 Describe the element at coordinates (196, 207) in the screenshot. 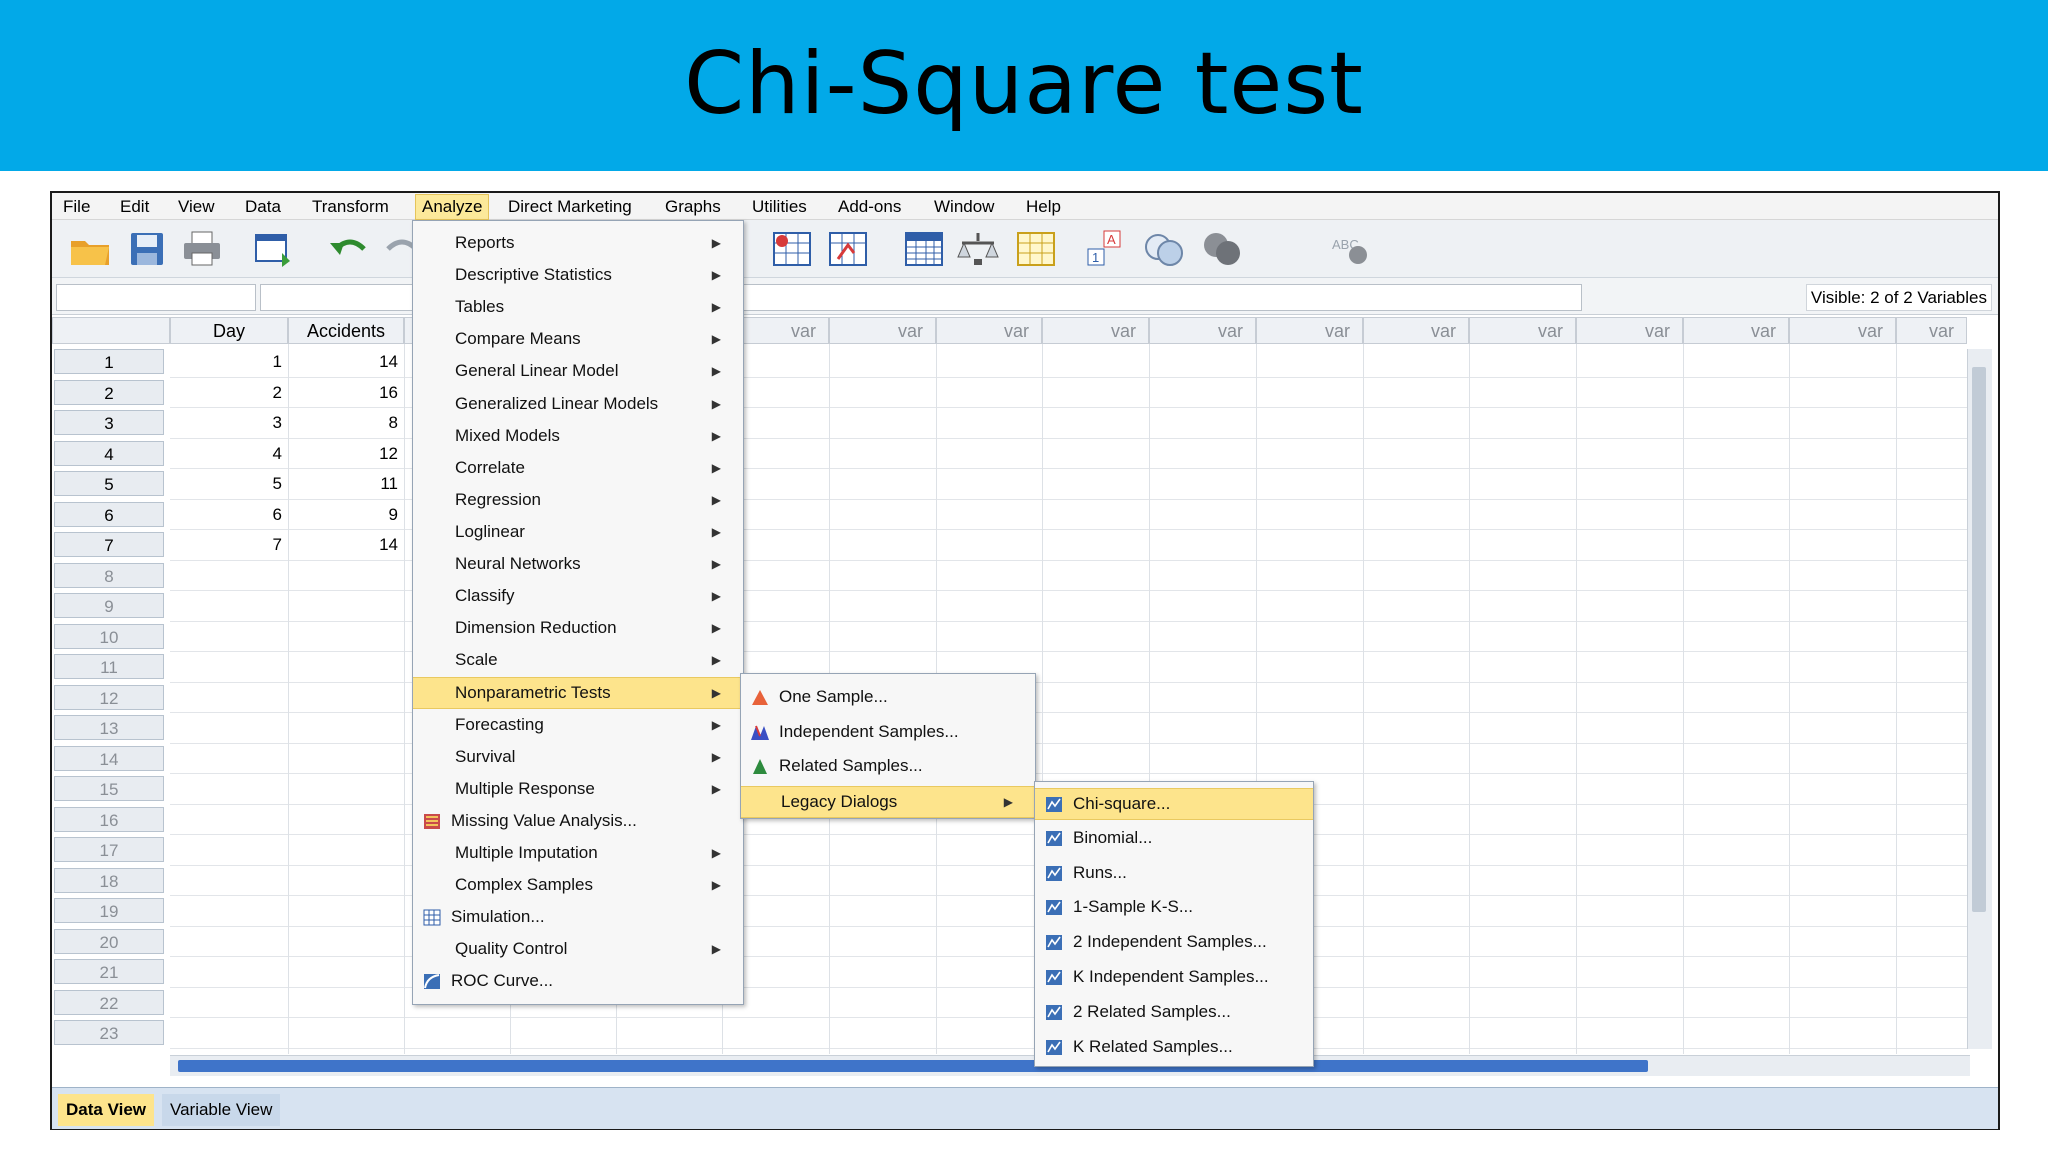

I see `menu-view: View` at that location.